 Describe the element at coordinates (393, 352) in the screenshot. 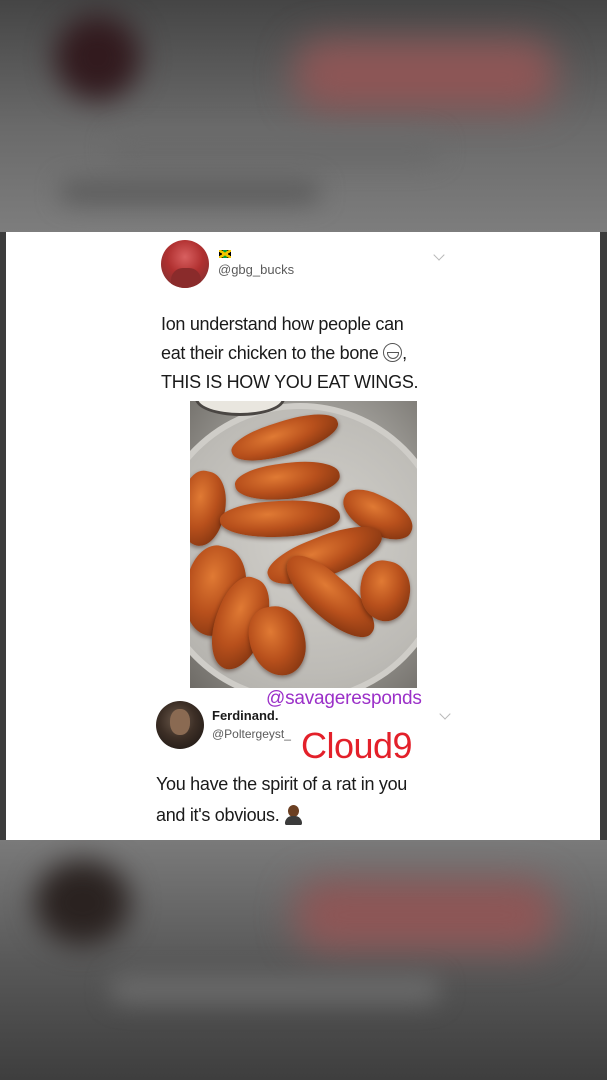

I see `grinning-face-icon` at that location.